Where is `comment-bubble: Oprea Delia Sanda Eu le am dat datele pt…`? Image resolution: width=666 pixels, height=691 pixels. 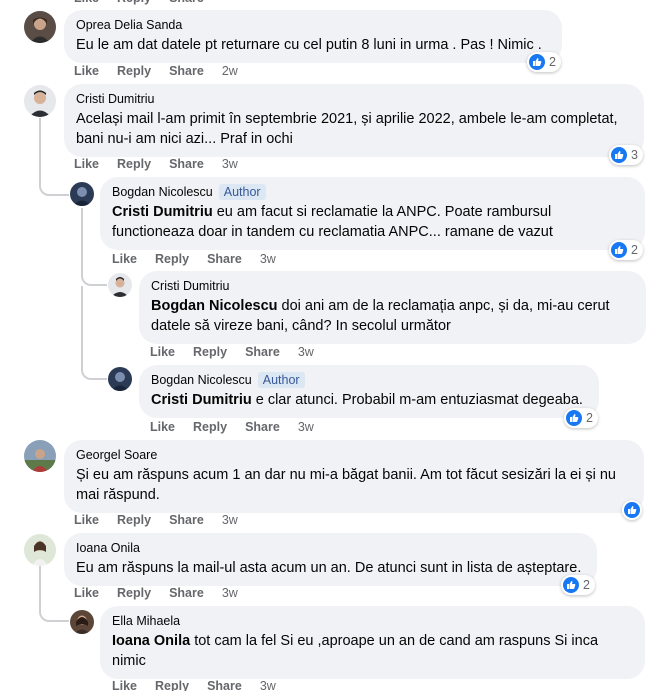
comment-bubble: Oprea Delia Sanda Eu le am dat datele pt… is located at coordinates (313, 36).